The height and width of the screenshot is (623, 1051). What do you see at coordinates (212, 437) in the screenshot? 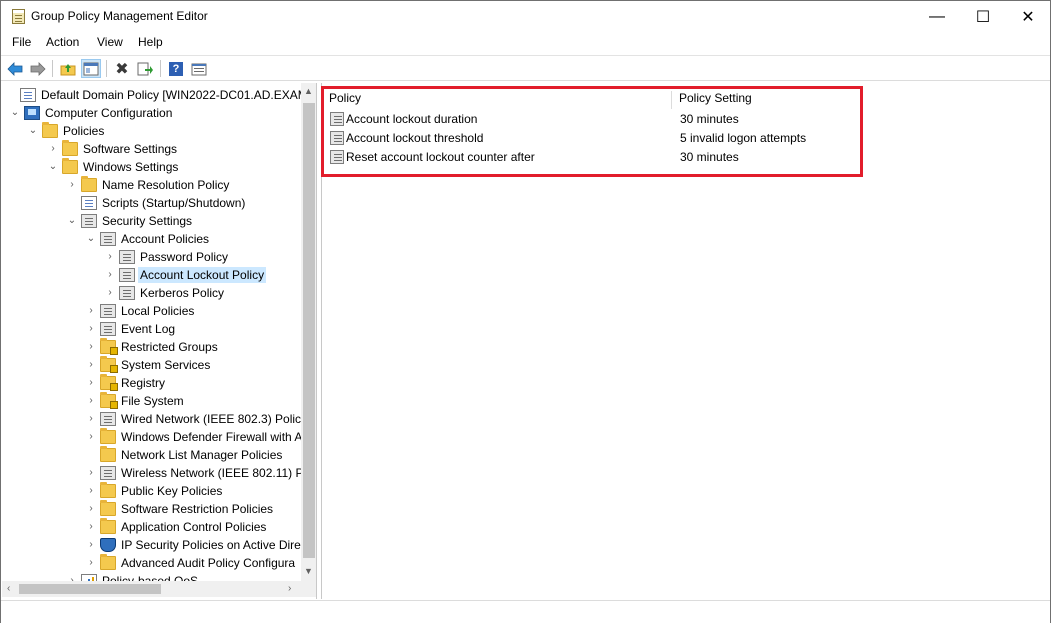
I see `tree-item-label: Windows Defender Firewall with A` at bounding box center [212, 437].